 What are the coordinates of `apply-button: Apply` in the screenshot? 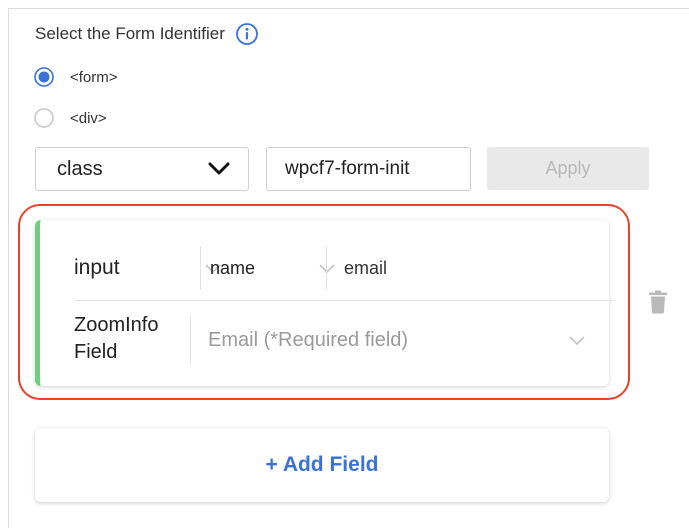 It's located at (568, 168).